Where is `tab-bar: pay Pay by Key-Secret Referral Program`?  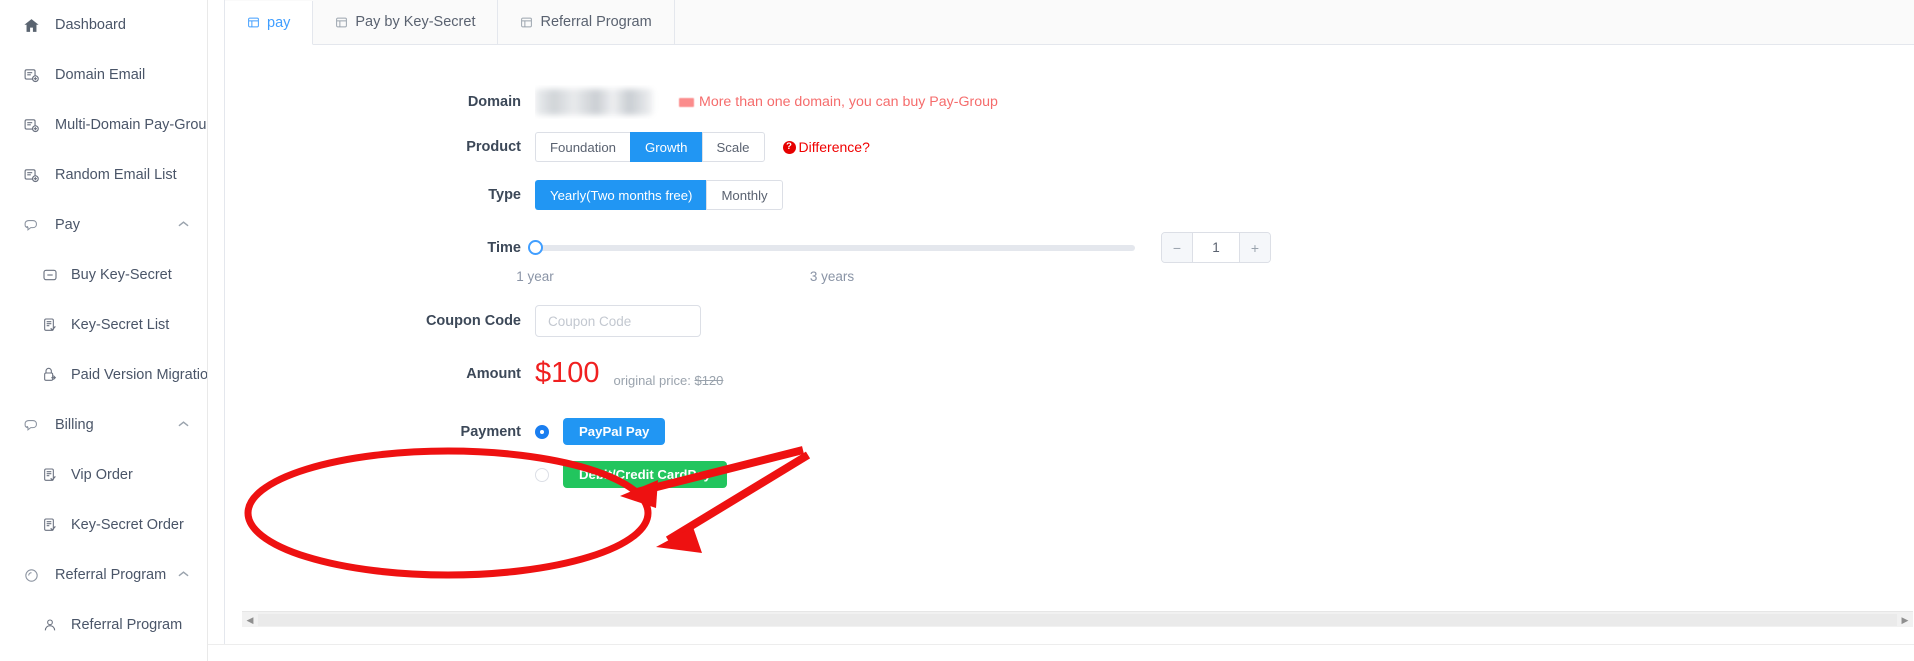 tab-bar: pay Pay by Key-Secret Referral Program is located at coordinates (1069, 22).